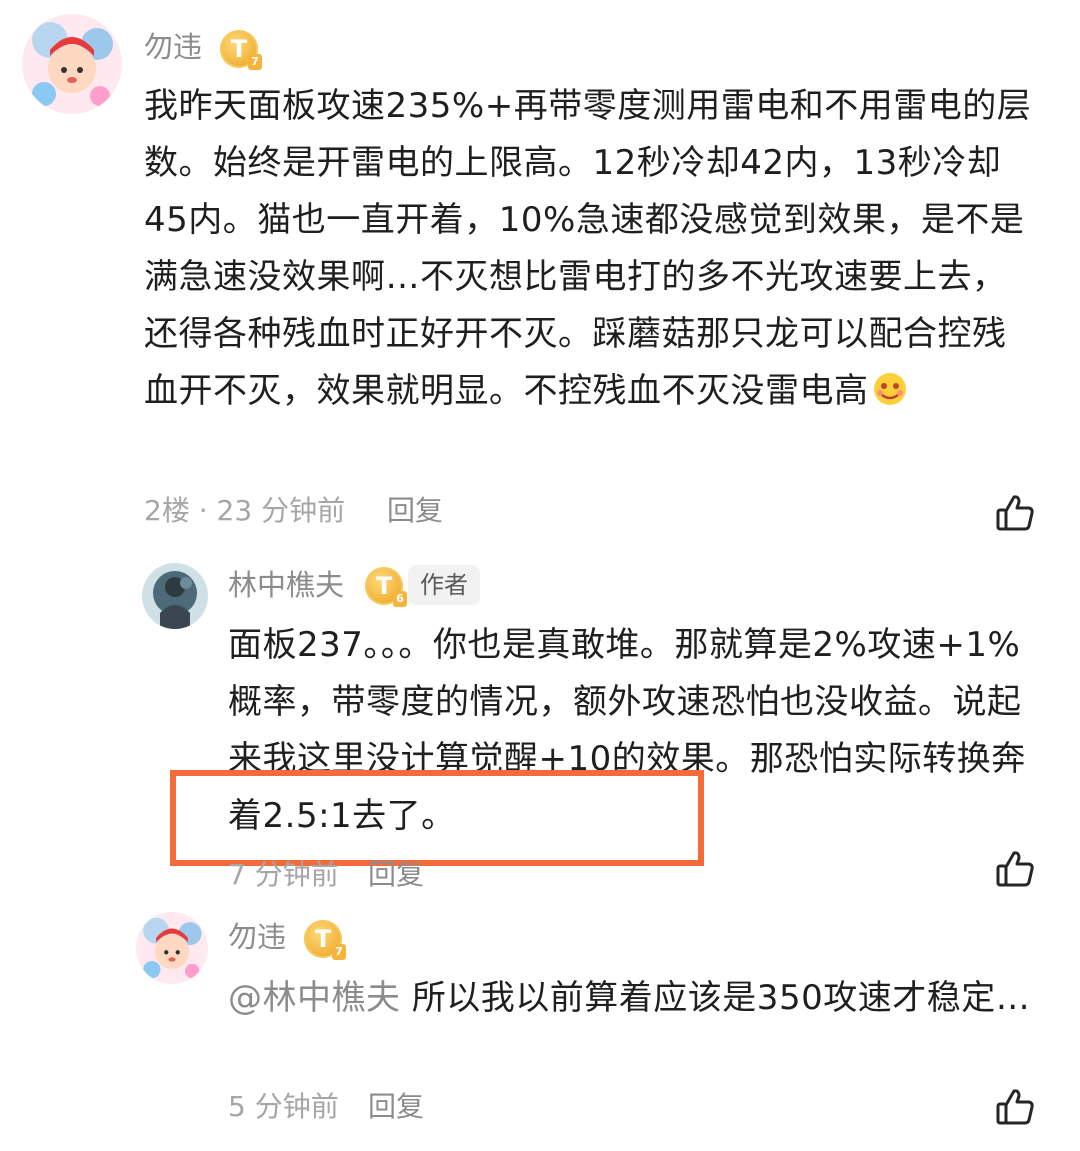 This screenshot has width=1080, height=1151. I want to click on emoji-icon, so click(890, 388).